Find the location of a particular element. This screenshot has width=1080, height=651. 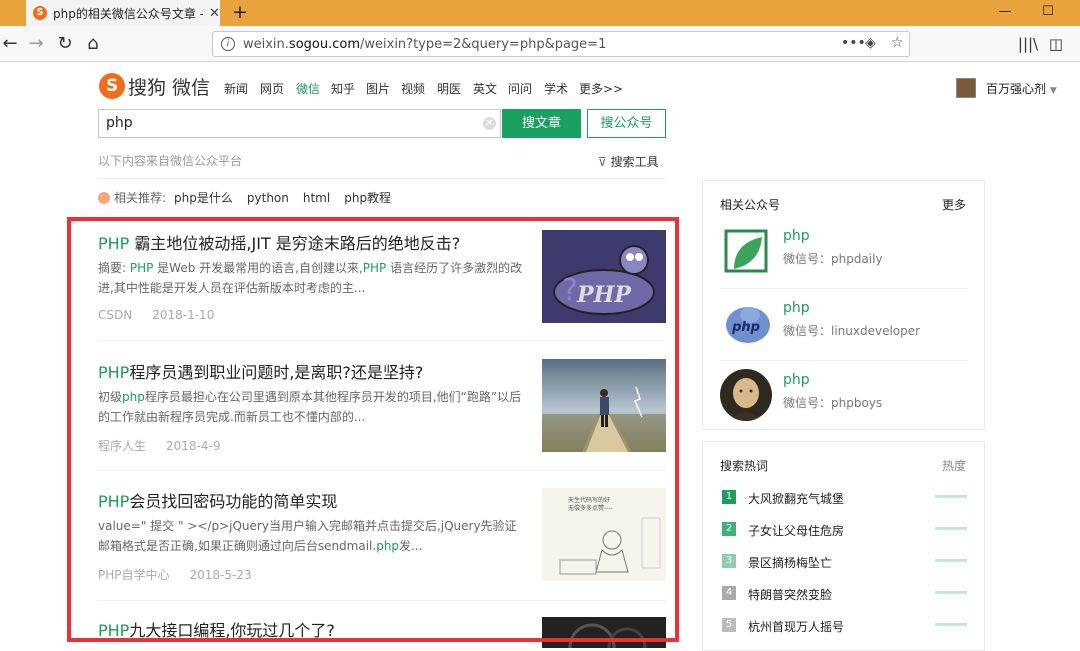

search-input: php ✕ is located at coordinates (299, 123).